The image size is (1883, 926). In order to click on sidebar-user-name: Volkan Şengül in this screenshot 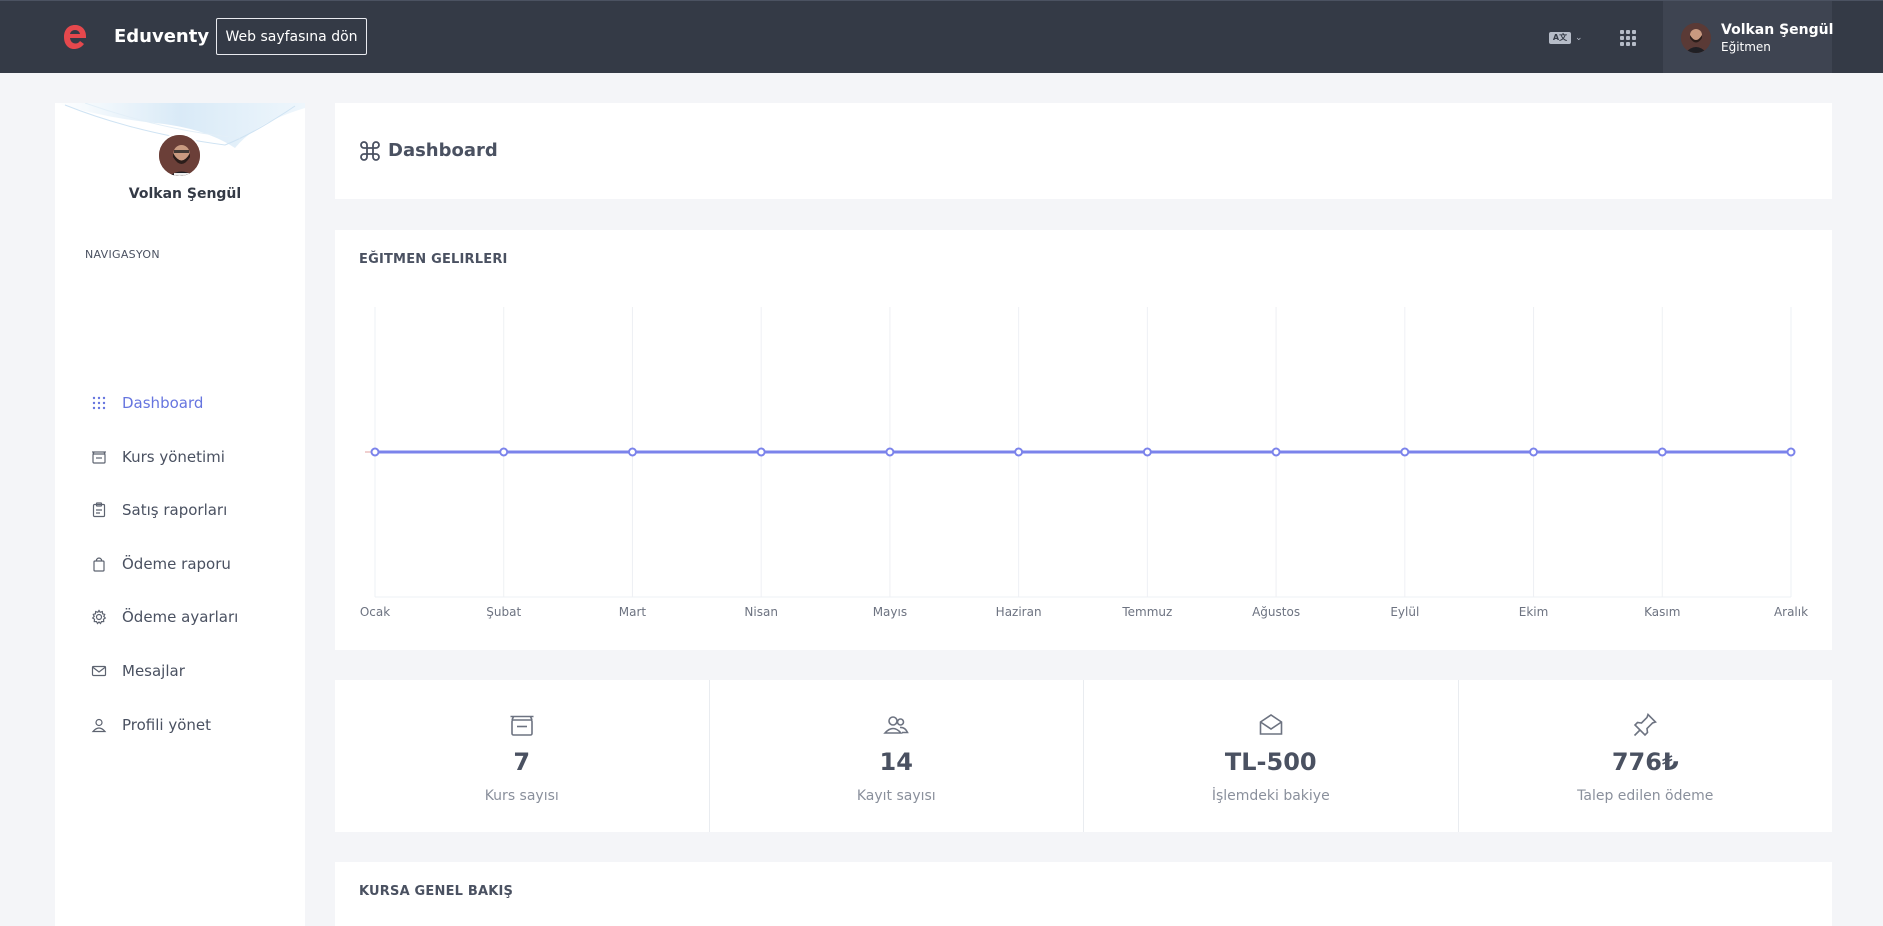, I will do `click(185, 194)`.